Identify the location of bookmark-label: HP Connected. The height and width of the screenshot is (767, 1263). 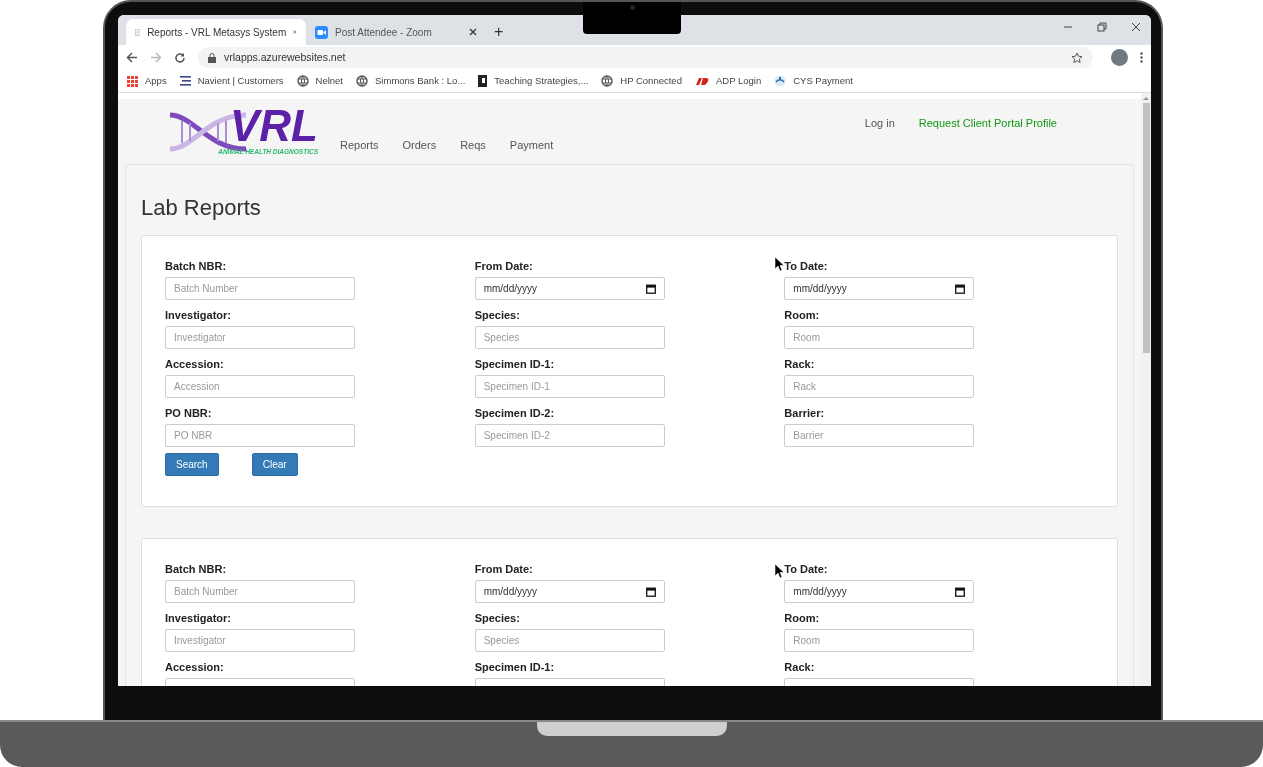
(651, 80).